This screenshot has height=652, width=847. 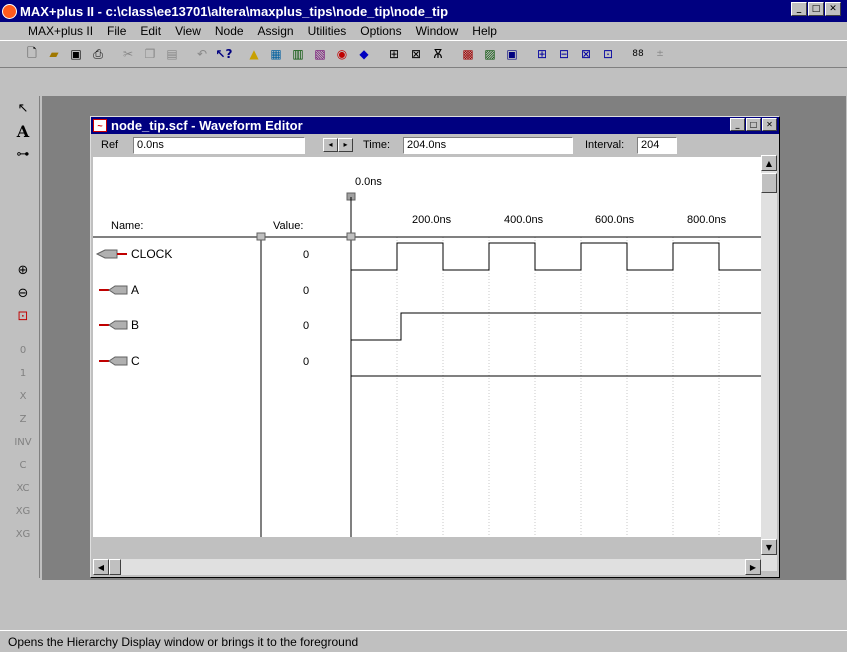 I want to click on group-value-icon: XG, so click(x=23, y=511).